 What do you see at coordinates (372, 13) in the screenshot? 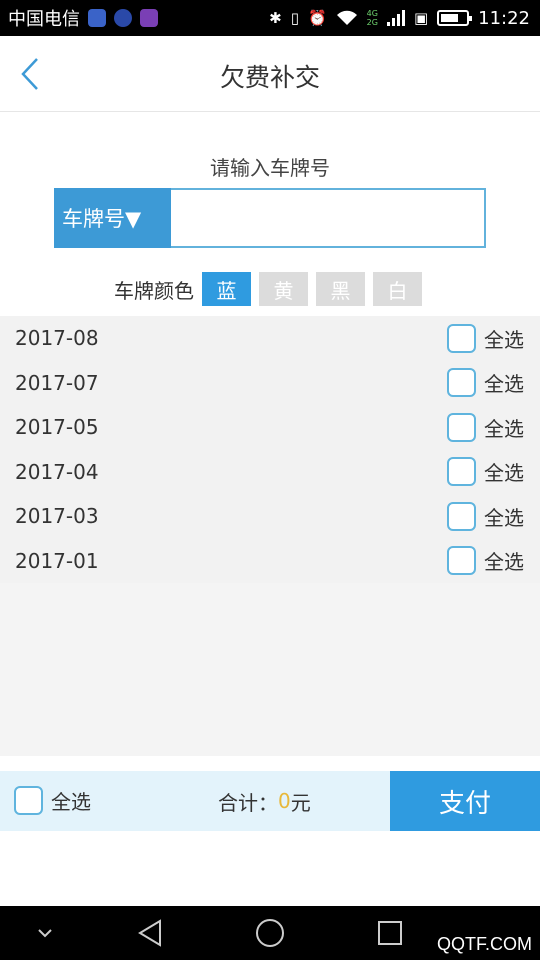
I see `network-4g-label: 4G` at bounding box center [372, 13].